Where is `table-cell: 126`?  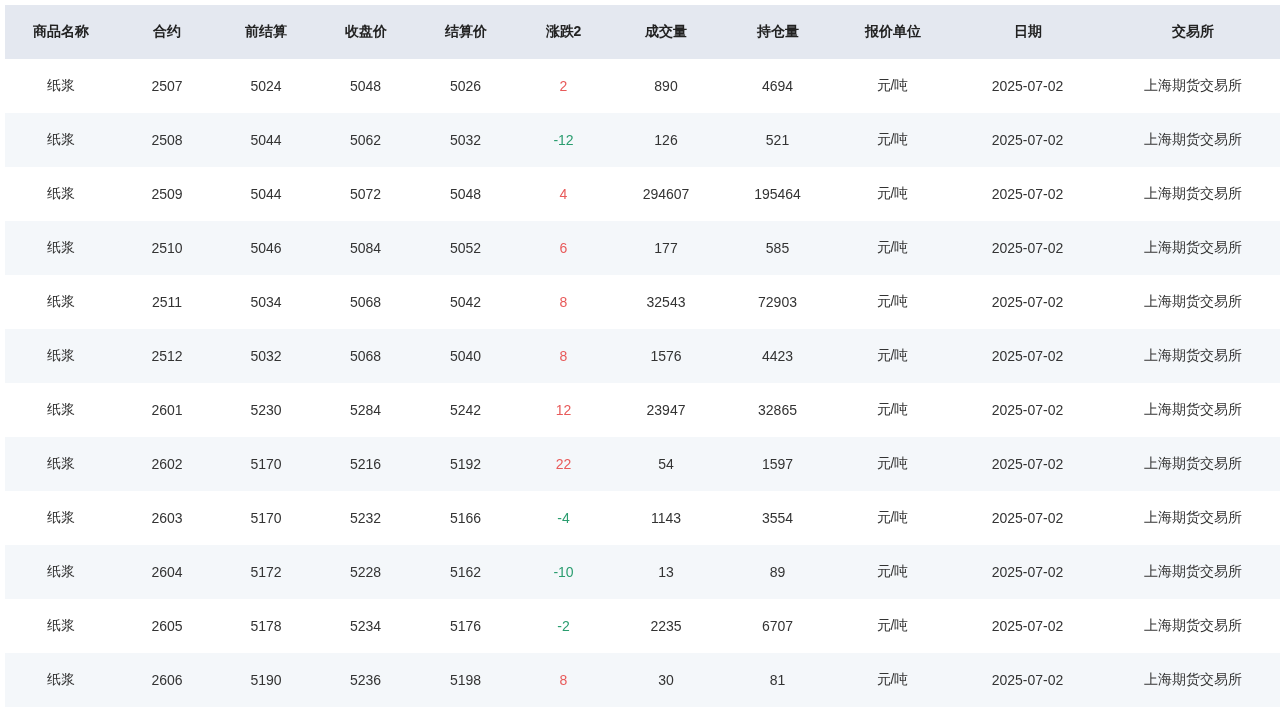
table-cell: 126 is located at coordinates (666, 140).